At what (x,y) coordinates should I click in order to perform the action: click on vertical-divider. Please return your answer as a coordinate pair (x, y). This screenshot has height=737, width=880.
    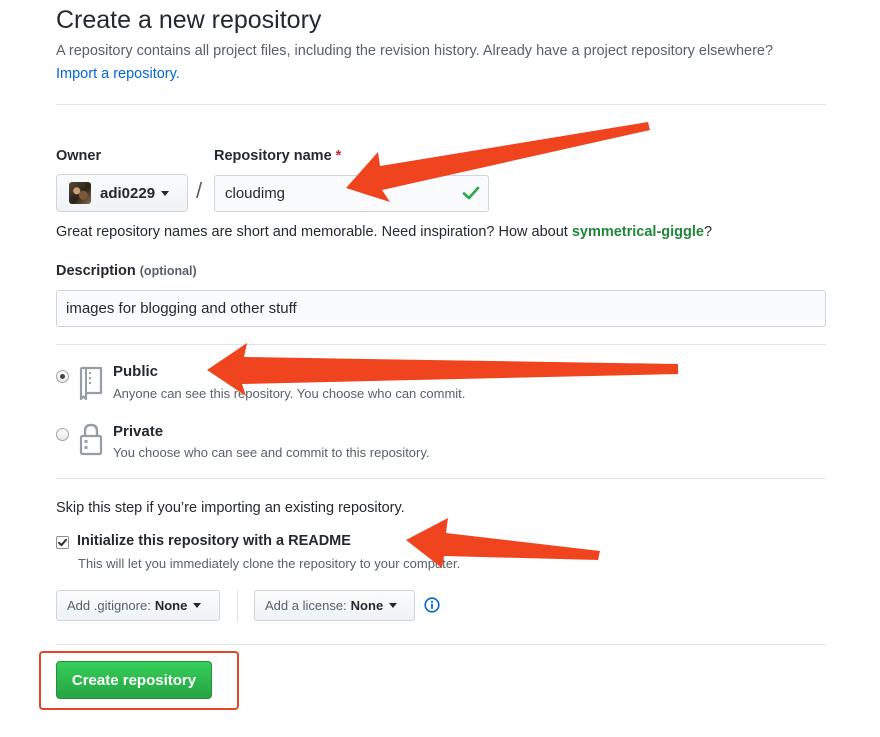
    Looking at the image, I should click on (237, 606).